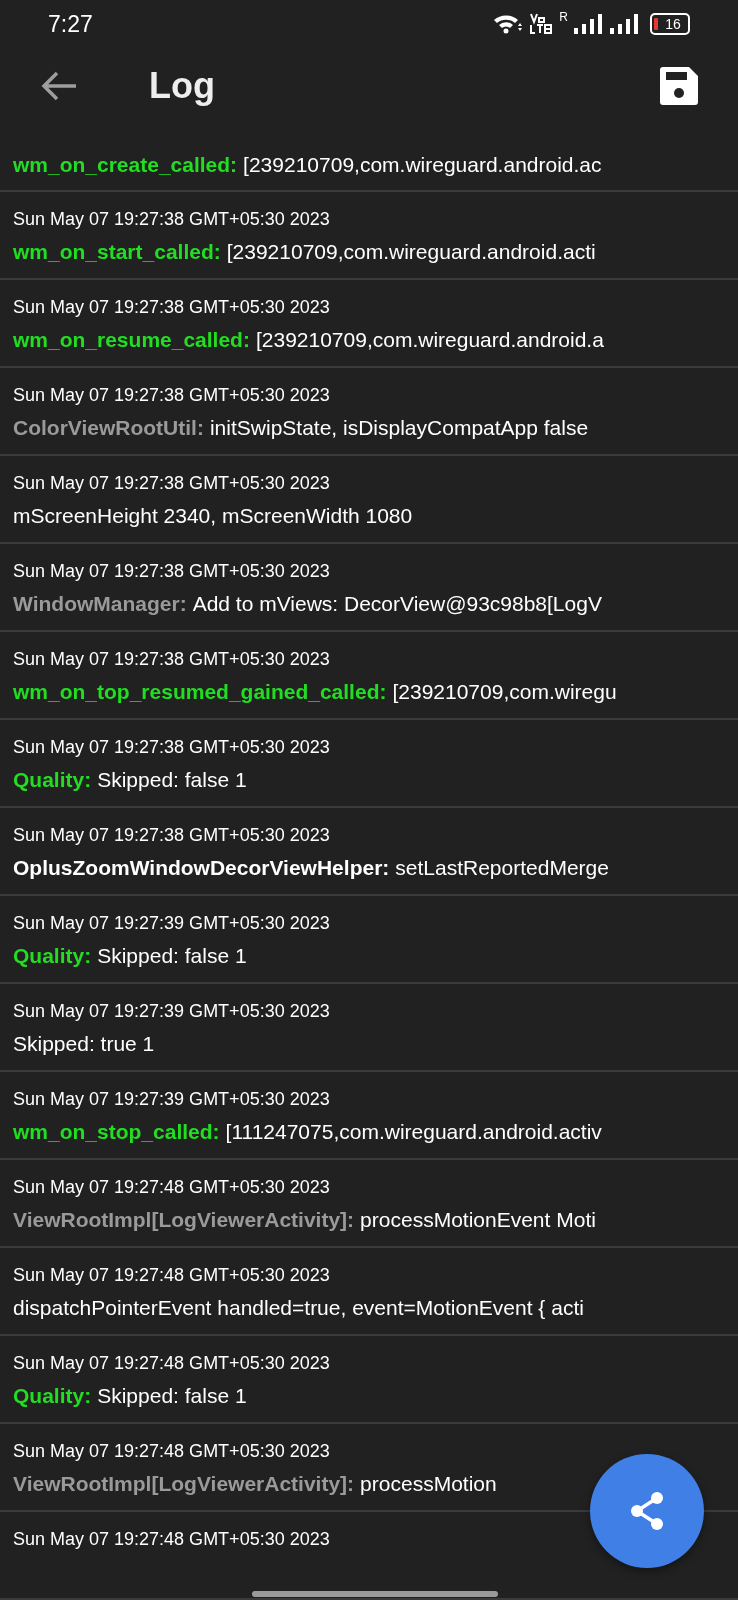 Image resolution: width=738 pixels, height=1600 pixels. I want to click on battery-indicator: 16, so click(670, 24).